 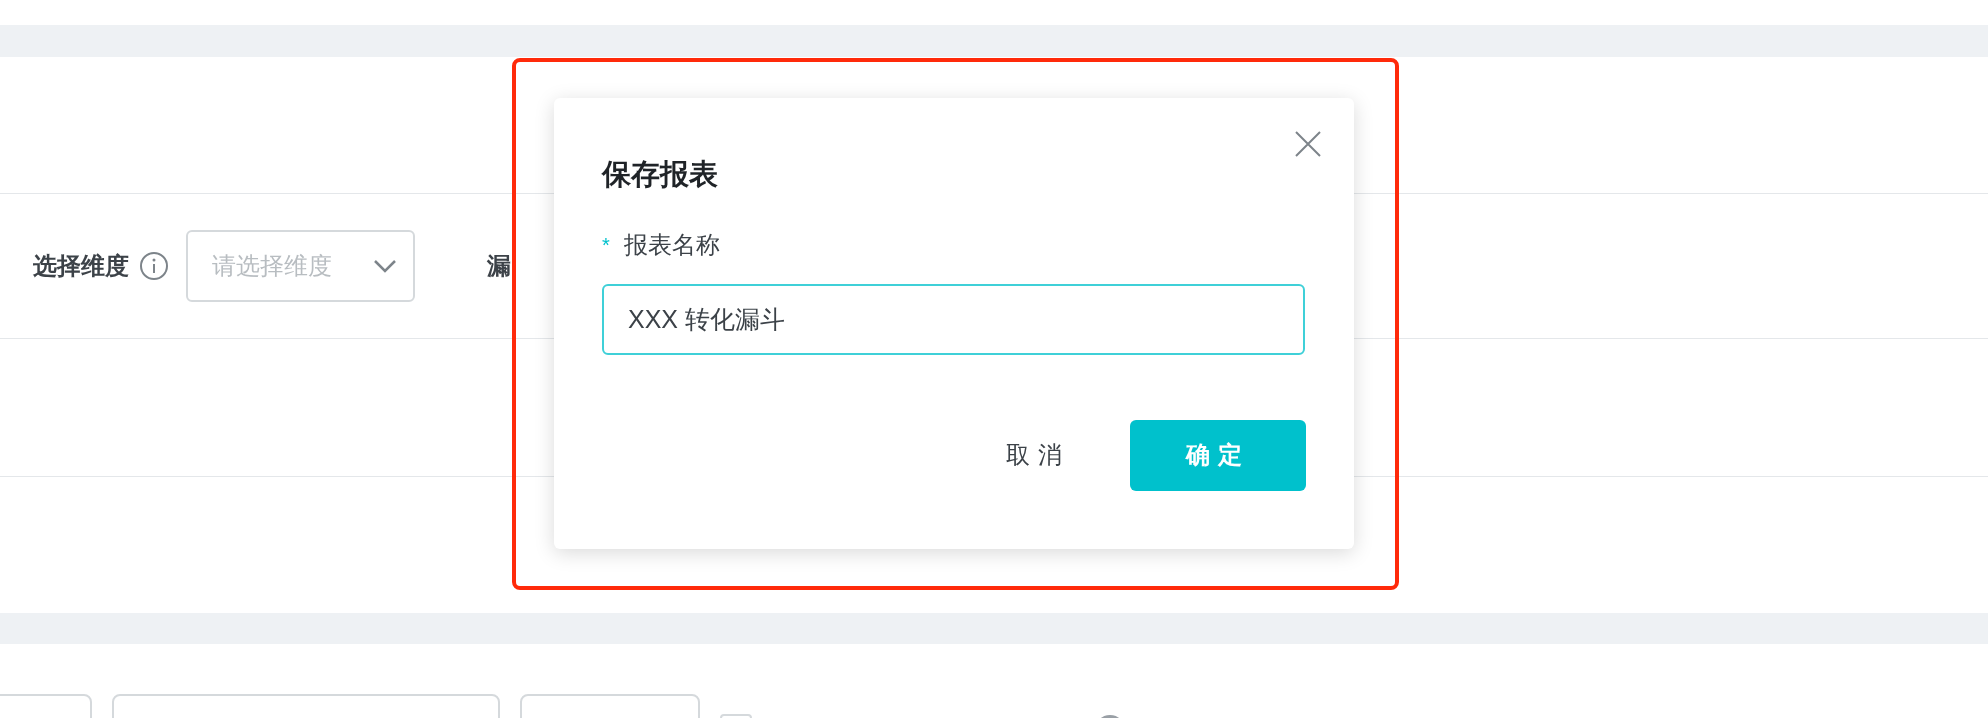 I want to click on required-asterisk: *, so click(x=606, y=245).